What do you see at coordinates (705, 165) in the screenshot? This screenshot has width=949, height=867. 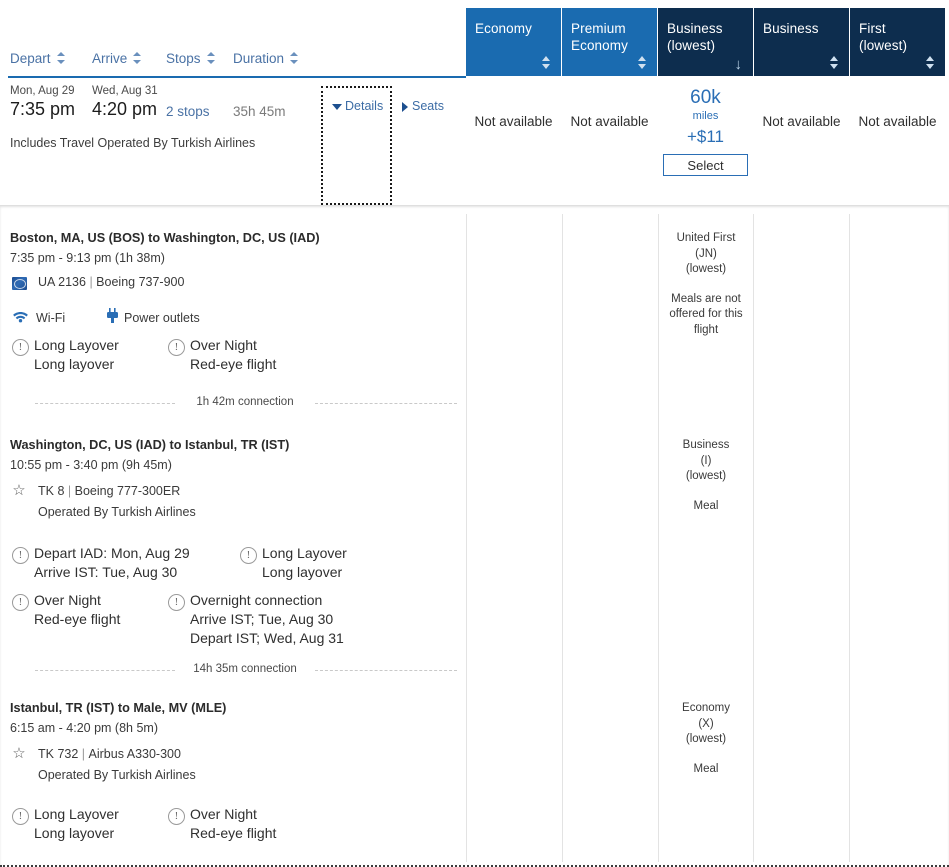 I see `select-button: Select` at bounding box center [705, 165].